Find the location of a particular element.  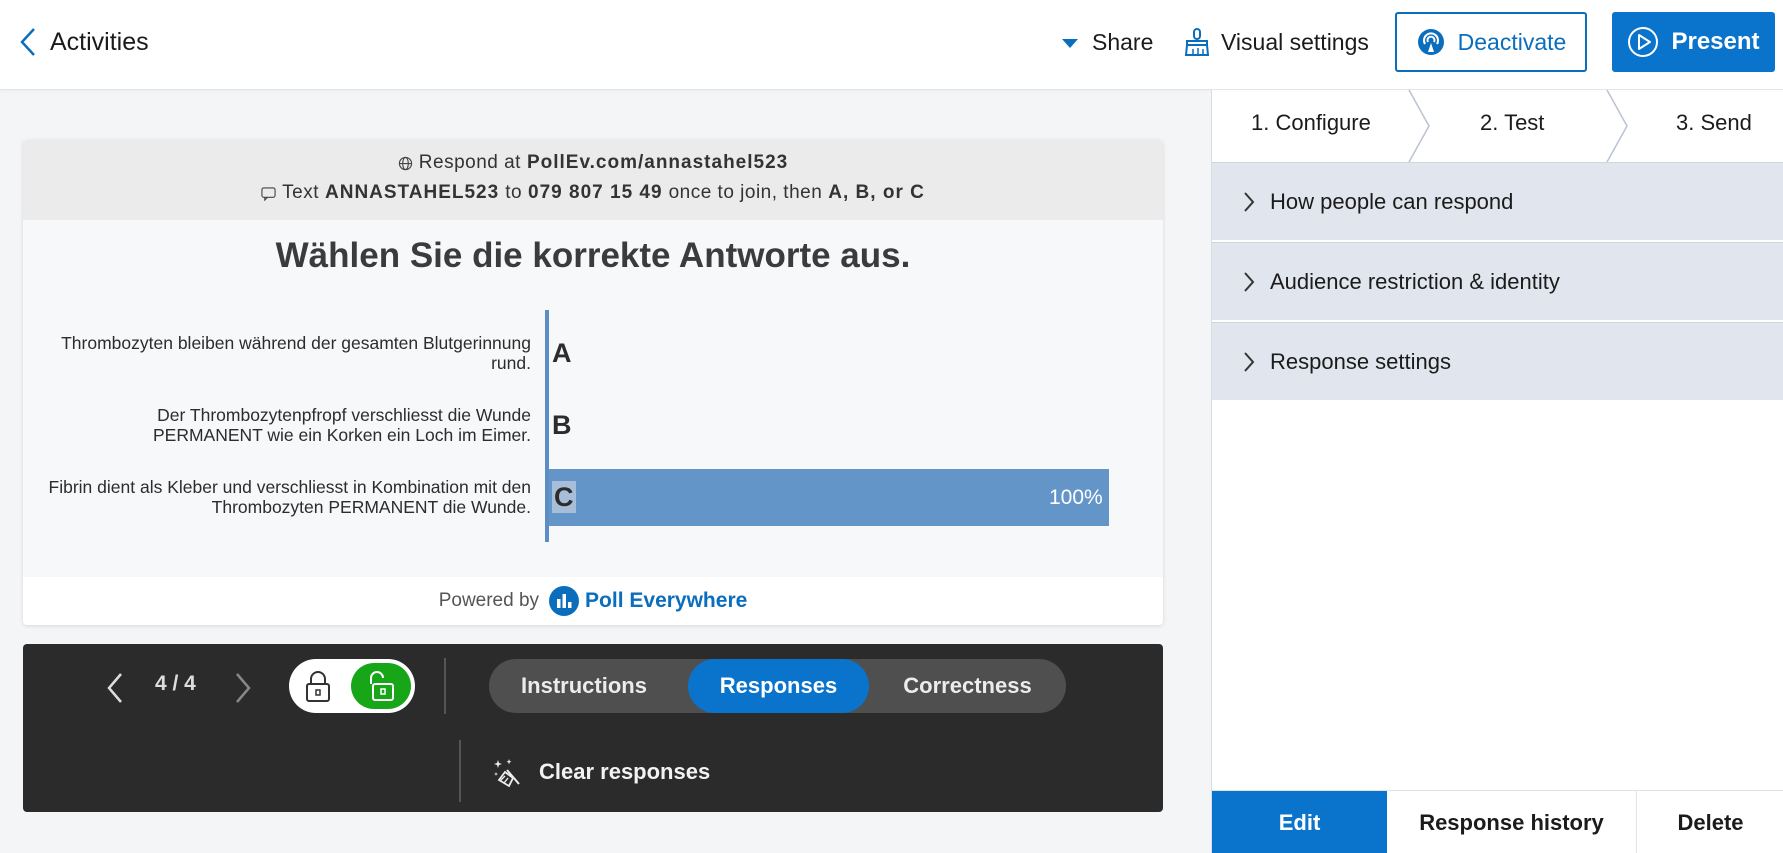

play-circle-icon is located at coordinates (1643, 42).